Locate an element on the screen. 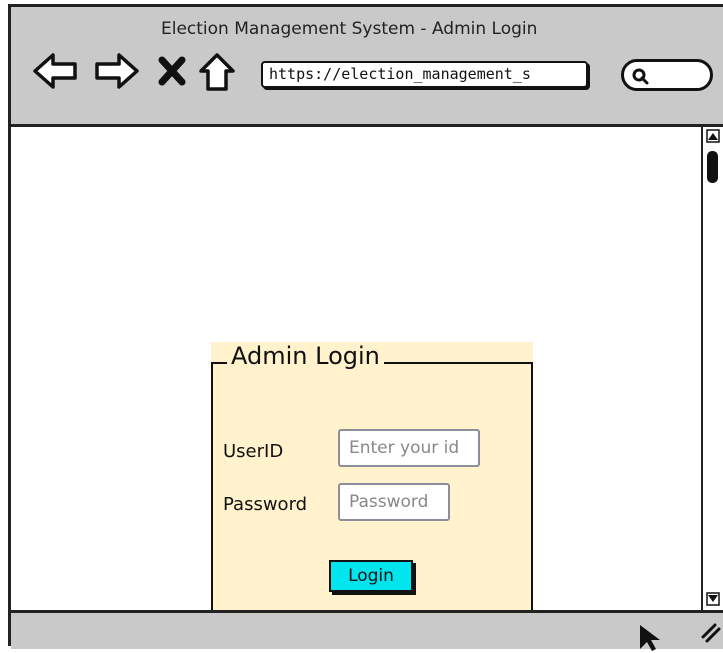 The height and width of the screenshot is (653, 723). search-icon is located at coordinates (640, 76).